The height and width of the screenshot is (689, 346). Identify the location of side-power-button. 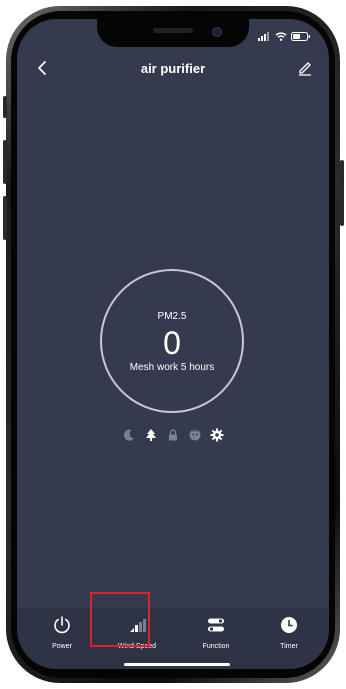
(342, 193).